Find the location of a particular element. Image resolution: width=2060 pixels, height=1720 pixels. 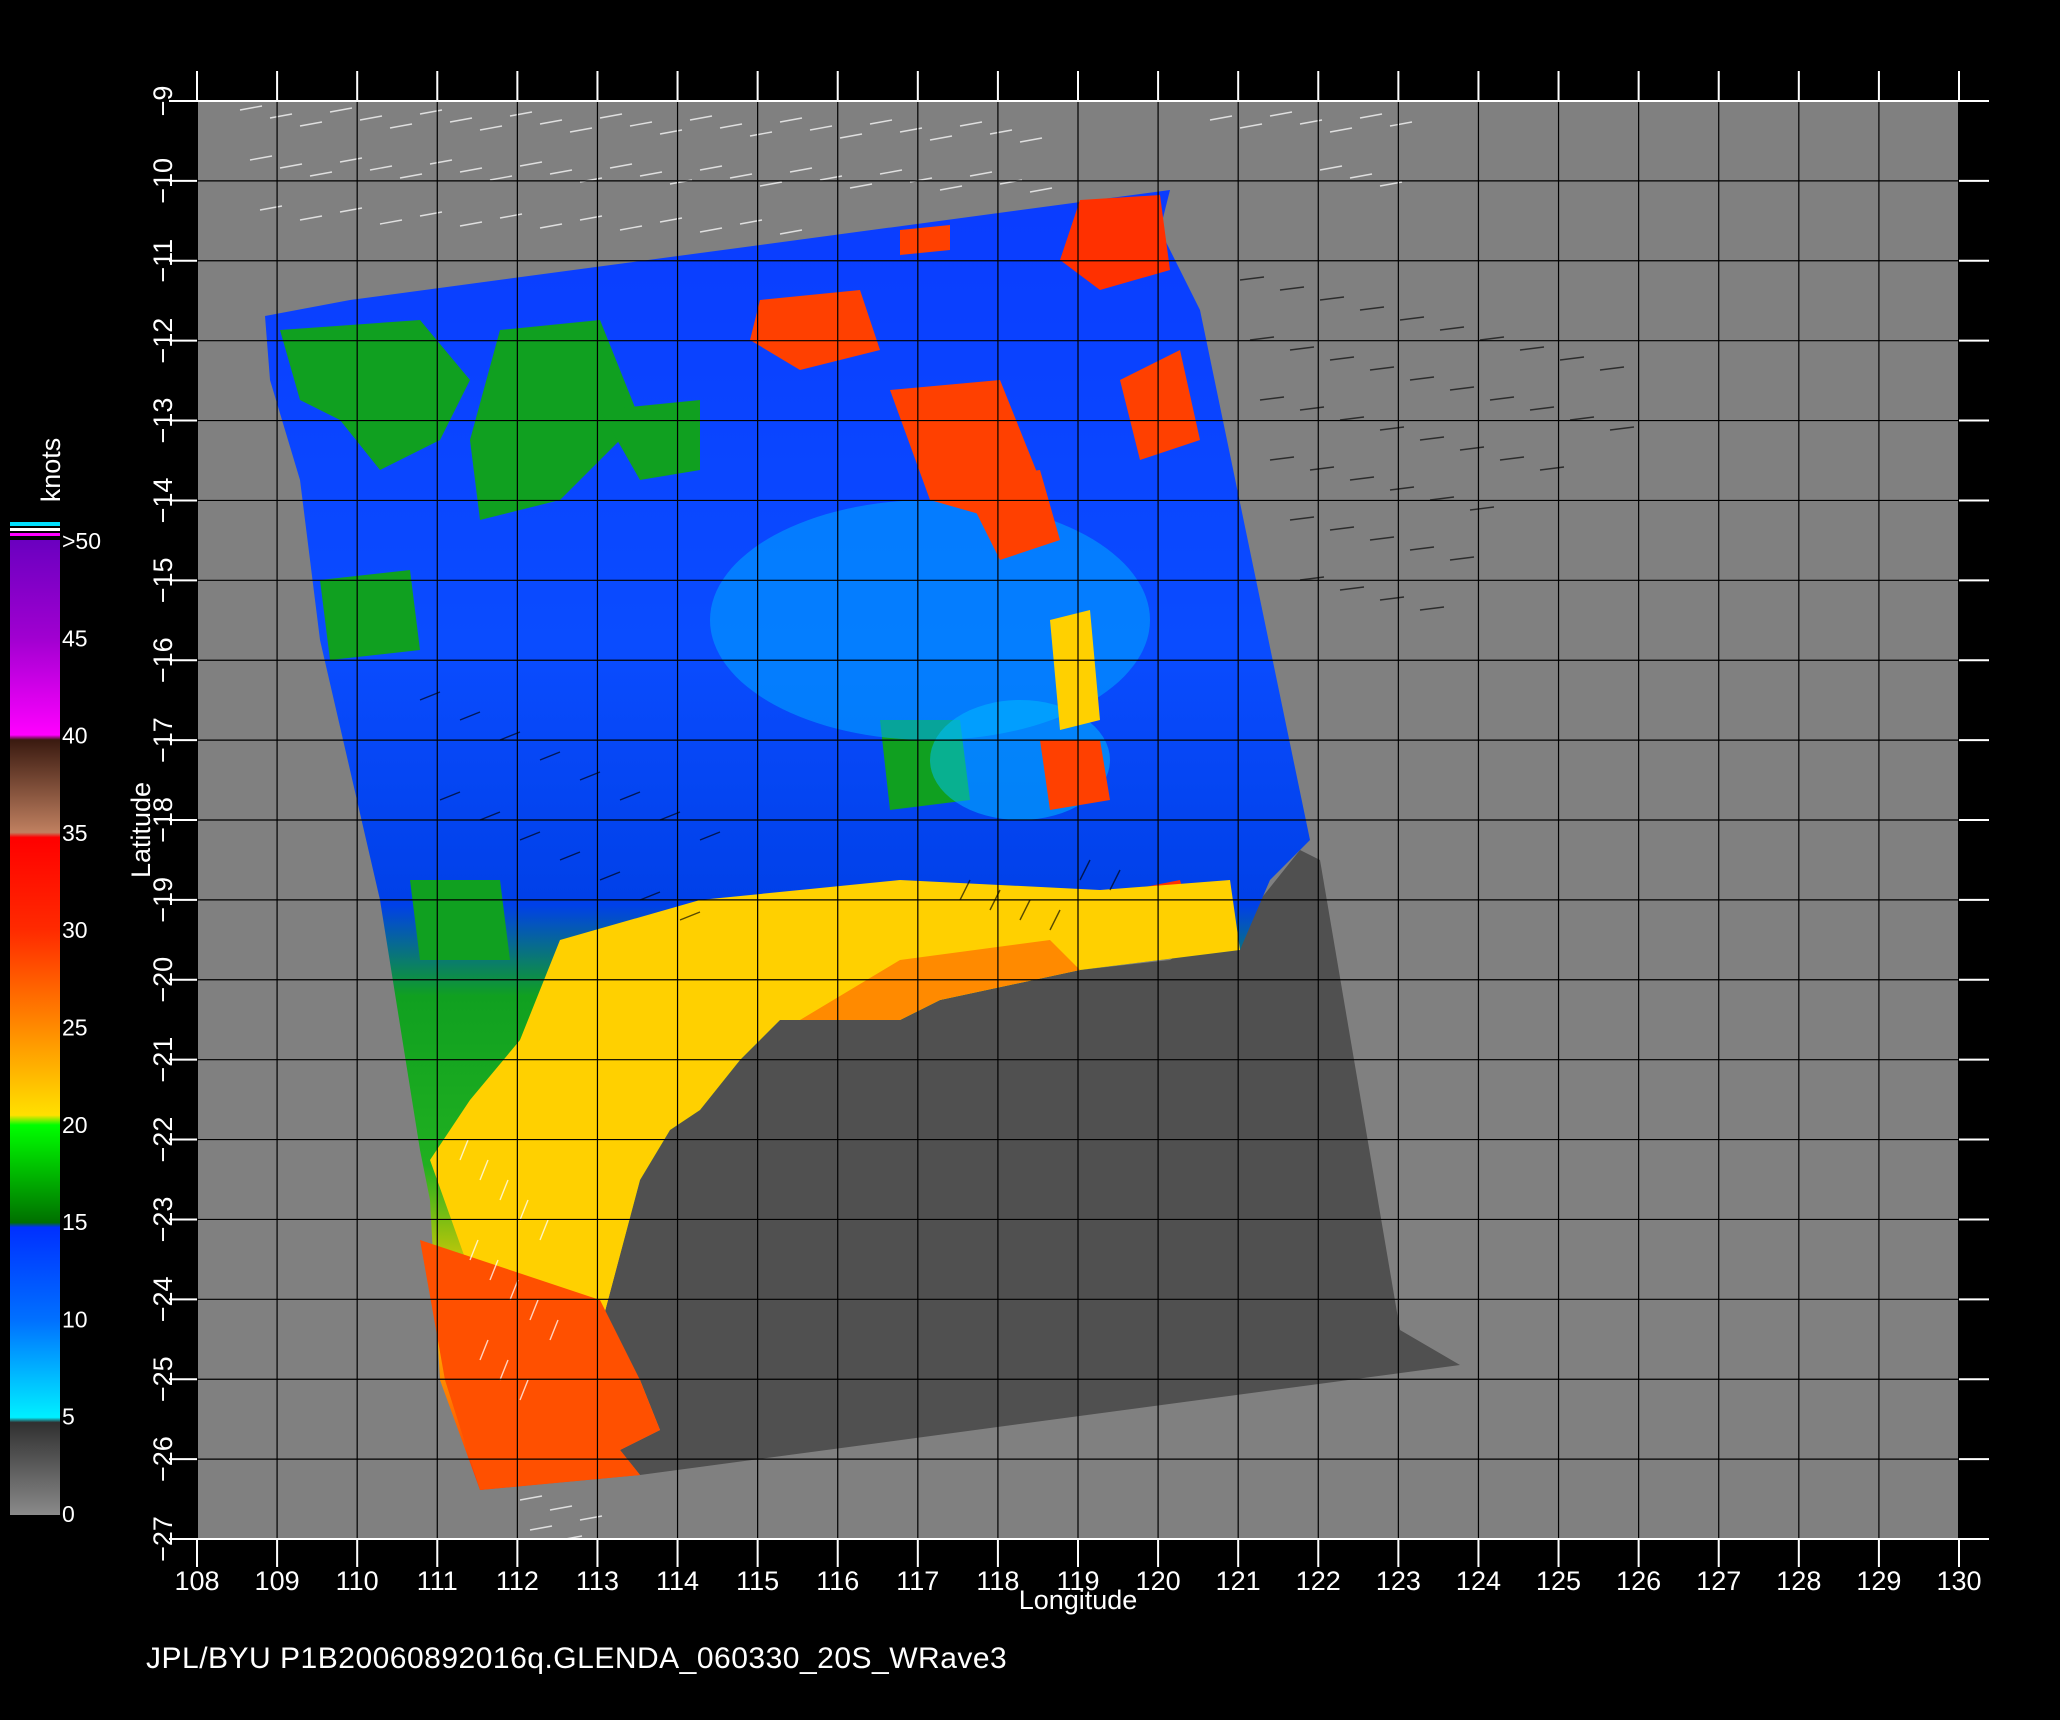

lon-tick-label: 115 is located at coordinates (757, 1581).